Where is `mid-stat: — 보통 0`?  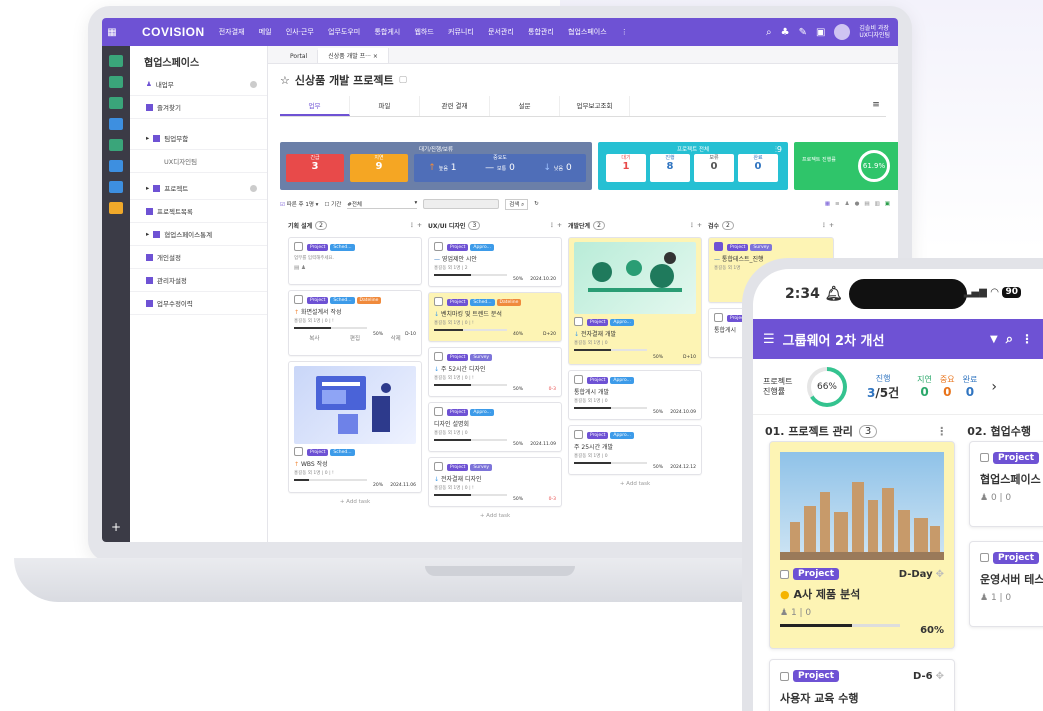
mid-stat: — 보통 0 is located at coordinates (500, 168).